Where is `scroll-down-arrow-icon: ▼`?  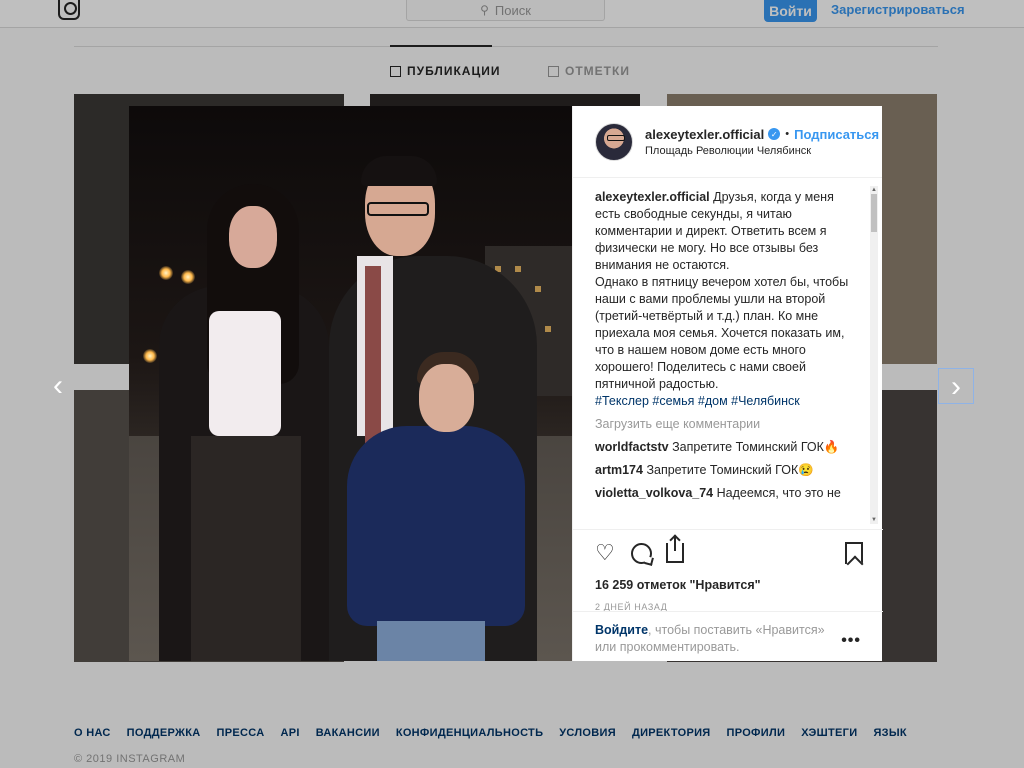 scroll-down-arrow-icon: ▼ is located at coordinates (874, 520).